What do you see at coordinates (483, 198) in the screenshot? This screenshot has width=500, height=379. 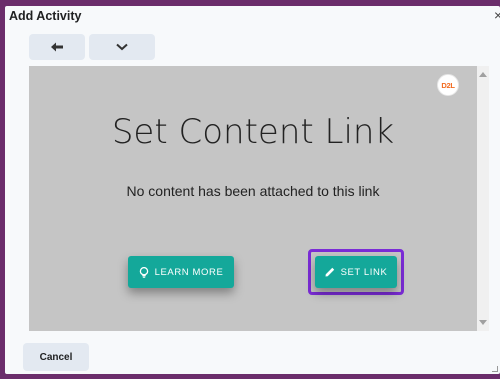 I see `scrollbar` at bounding box center [483, 198].